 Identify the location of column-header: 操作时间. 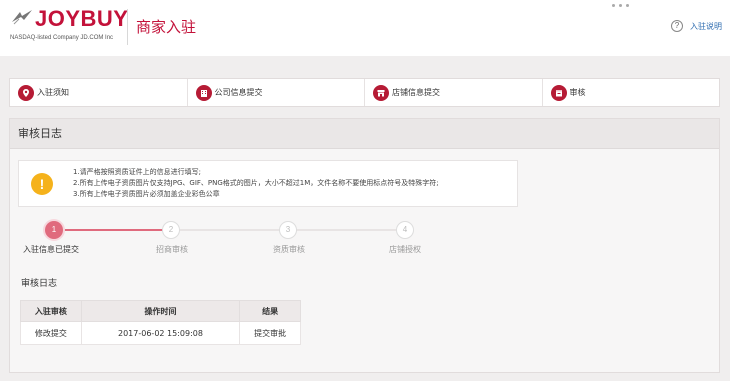
(160, 311).